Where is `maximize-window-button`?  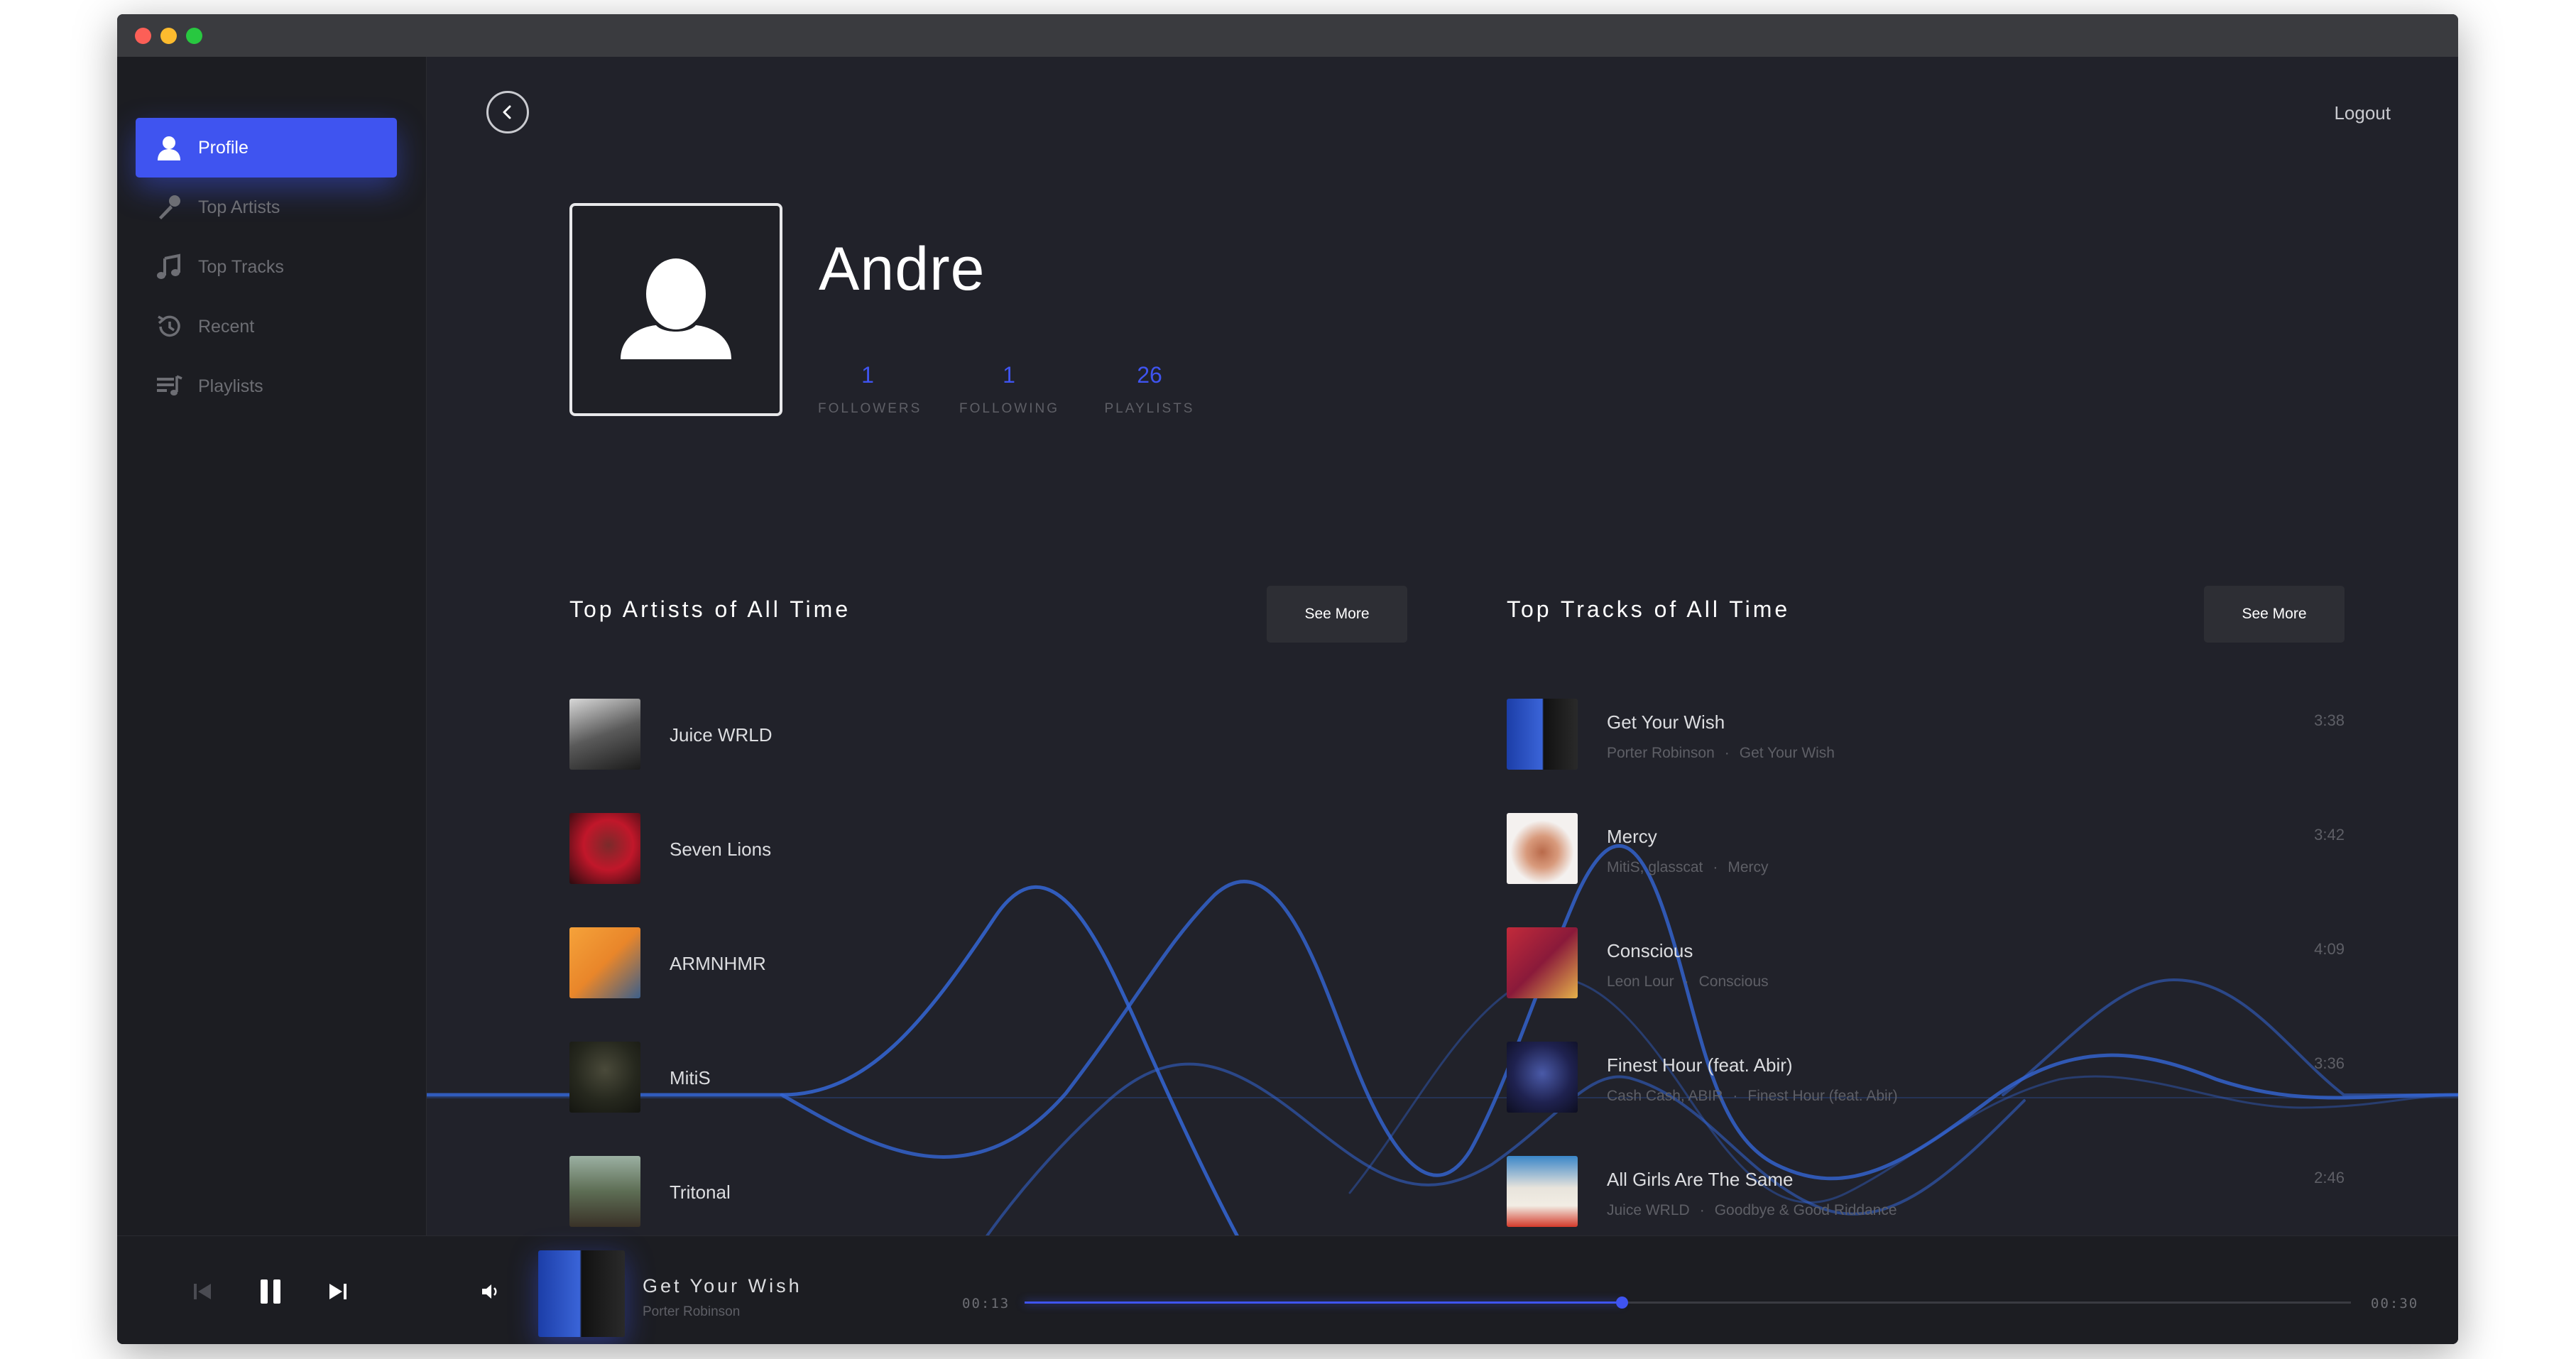 maximize-window-button is located at coordinates (194, 36).